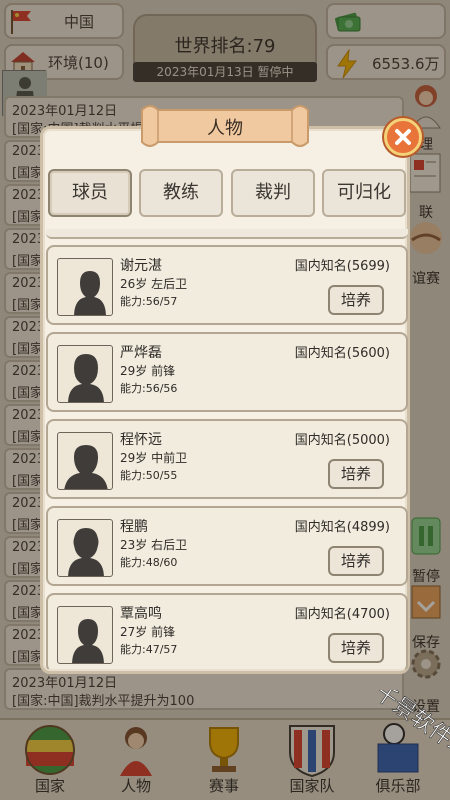 The width and height of the screenshot is (450, 800). What do you see at coordinates (342, 614) in the screenshot?
I see `player-fame: 国内知名(4700)` at bounding box center [342, 614].